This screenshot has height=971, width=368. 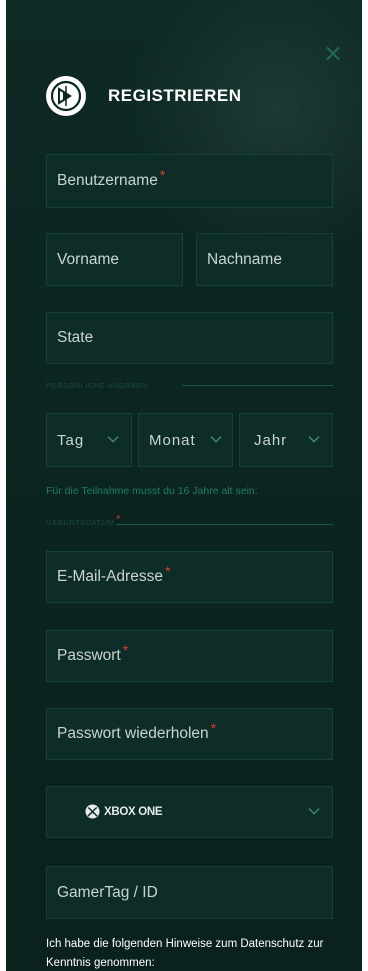 I want to click on lastname-field: Nachname, so click(x=264, y=259).